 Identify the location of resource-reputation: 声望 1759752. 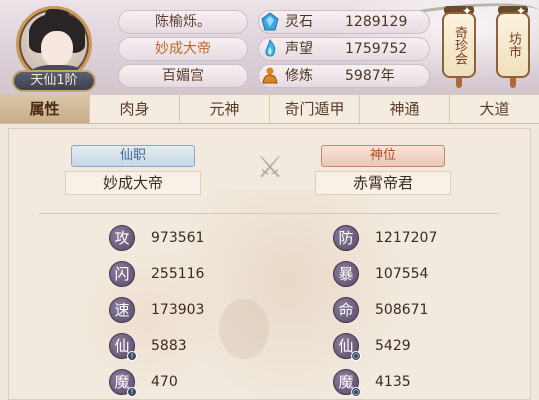
(344, 49).